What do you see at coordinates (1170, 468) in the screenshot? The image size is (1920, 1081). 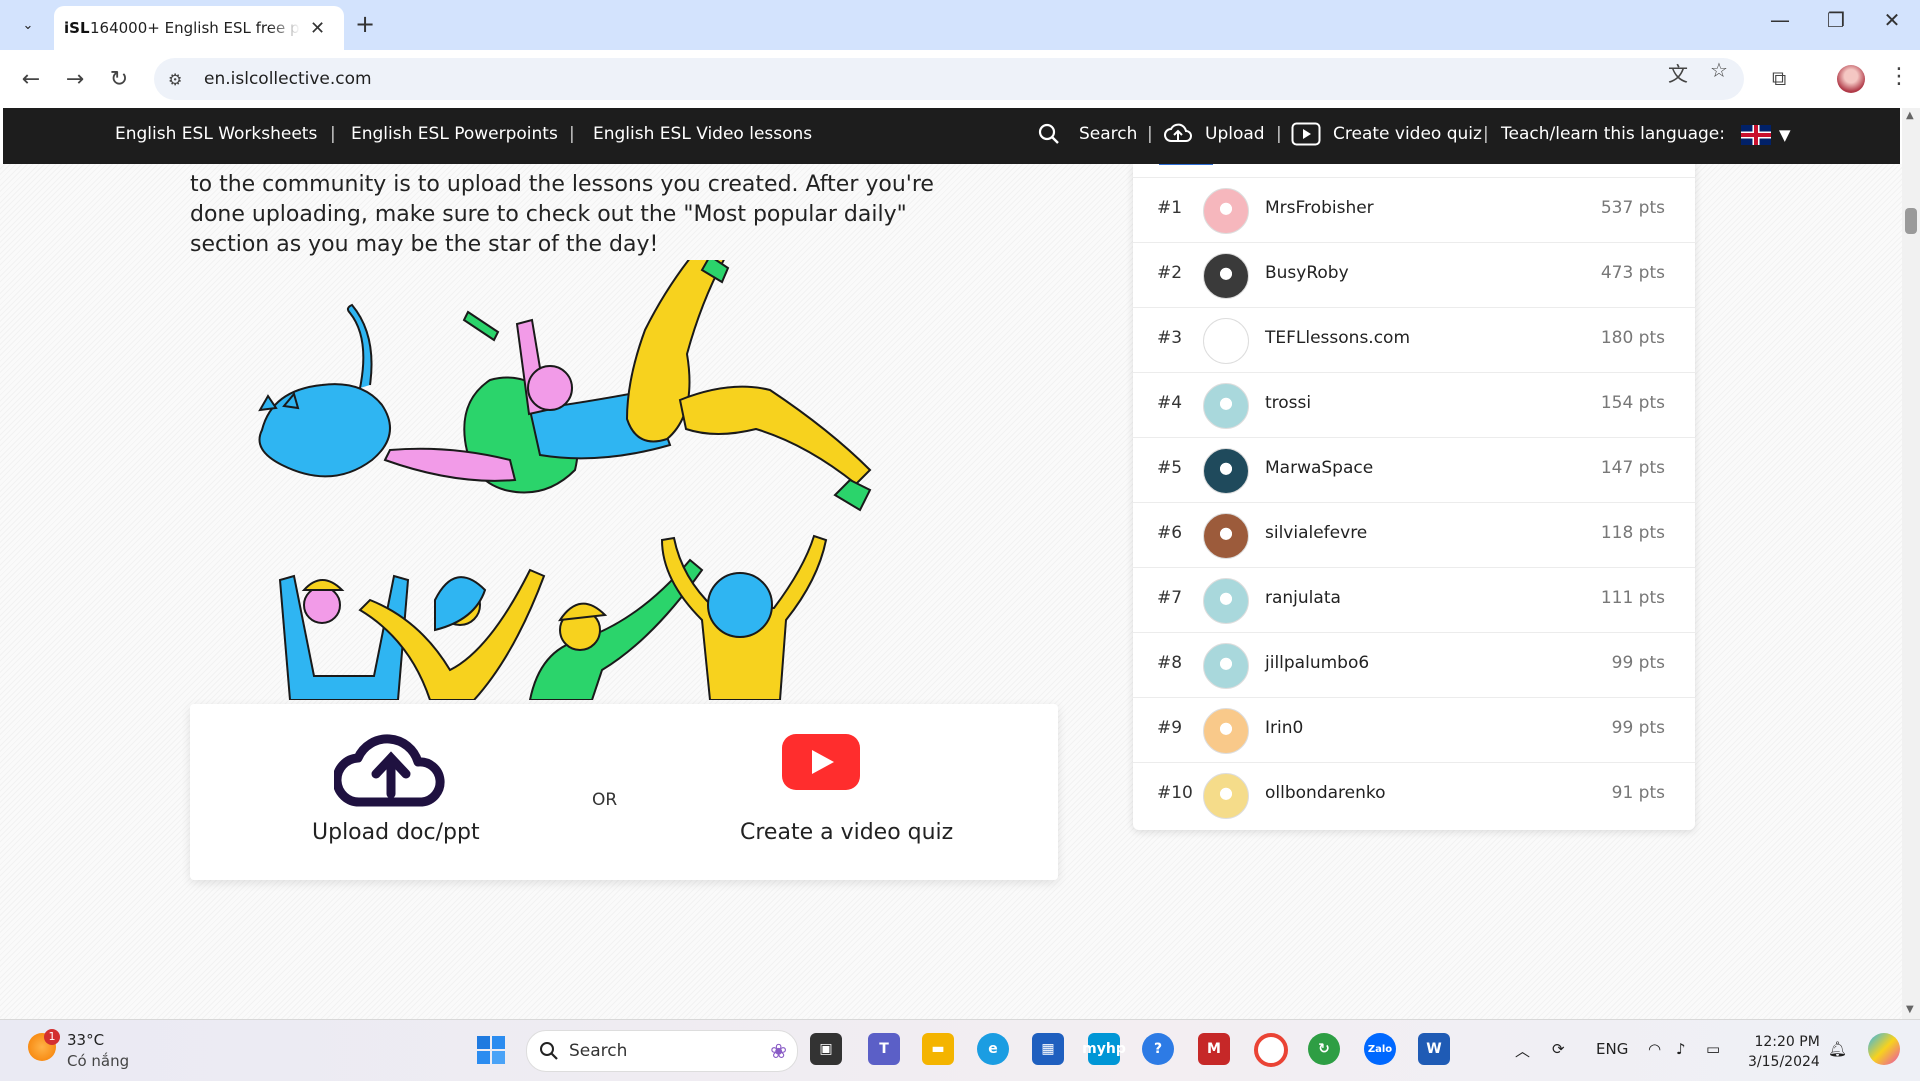 I see `leaderboard-rank: #5` at bounding box center [1170, 468].